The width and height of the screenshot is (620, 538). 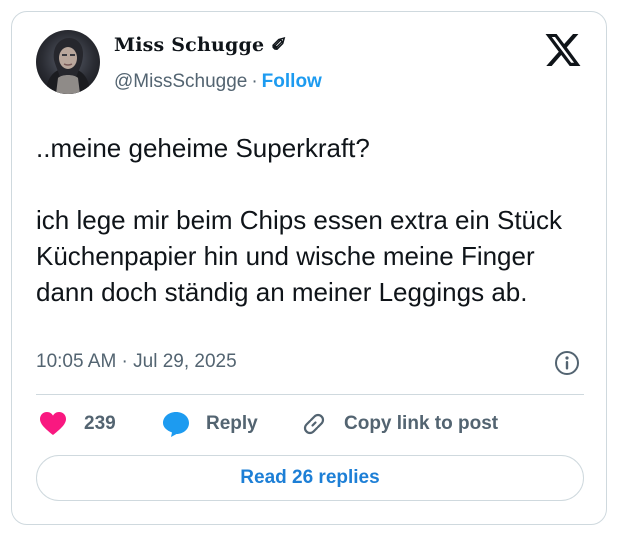 I want to click on copy-link-button: Copy link to post, so click(x=399, y=424).